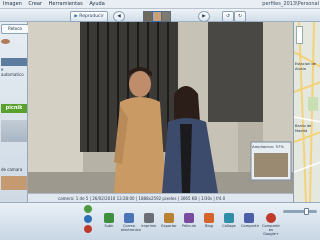 The image size is (320, 240). Describe the element at coordinates (306, 211) in the screenshot. I see `zoom-slider-handle` at that location.